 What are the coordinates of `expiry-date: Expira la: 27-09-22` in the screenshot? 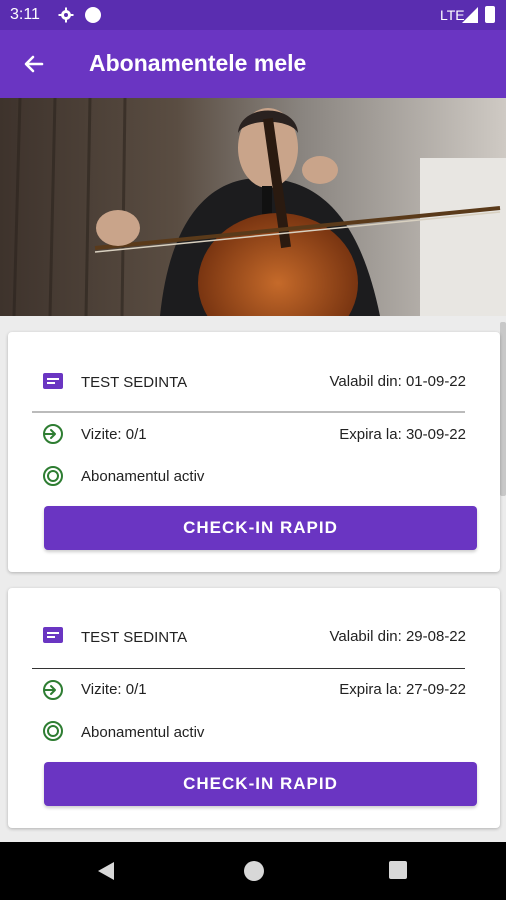 It's located at (402, 689).